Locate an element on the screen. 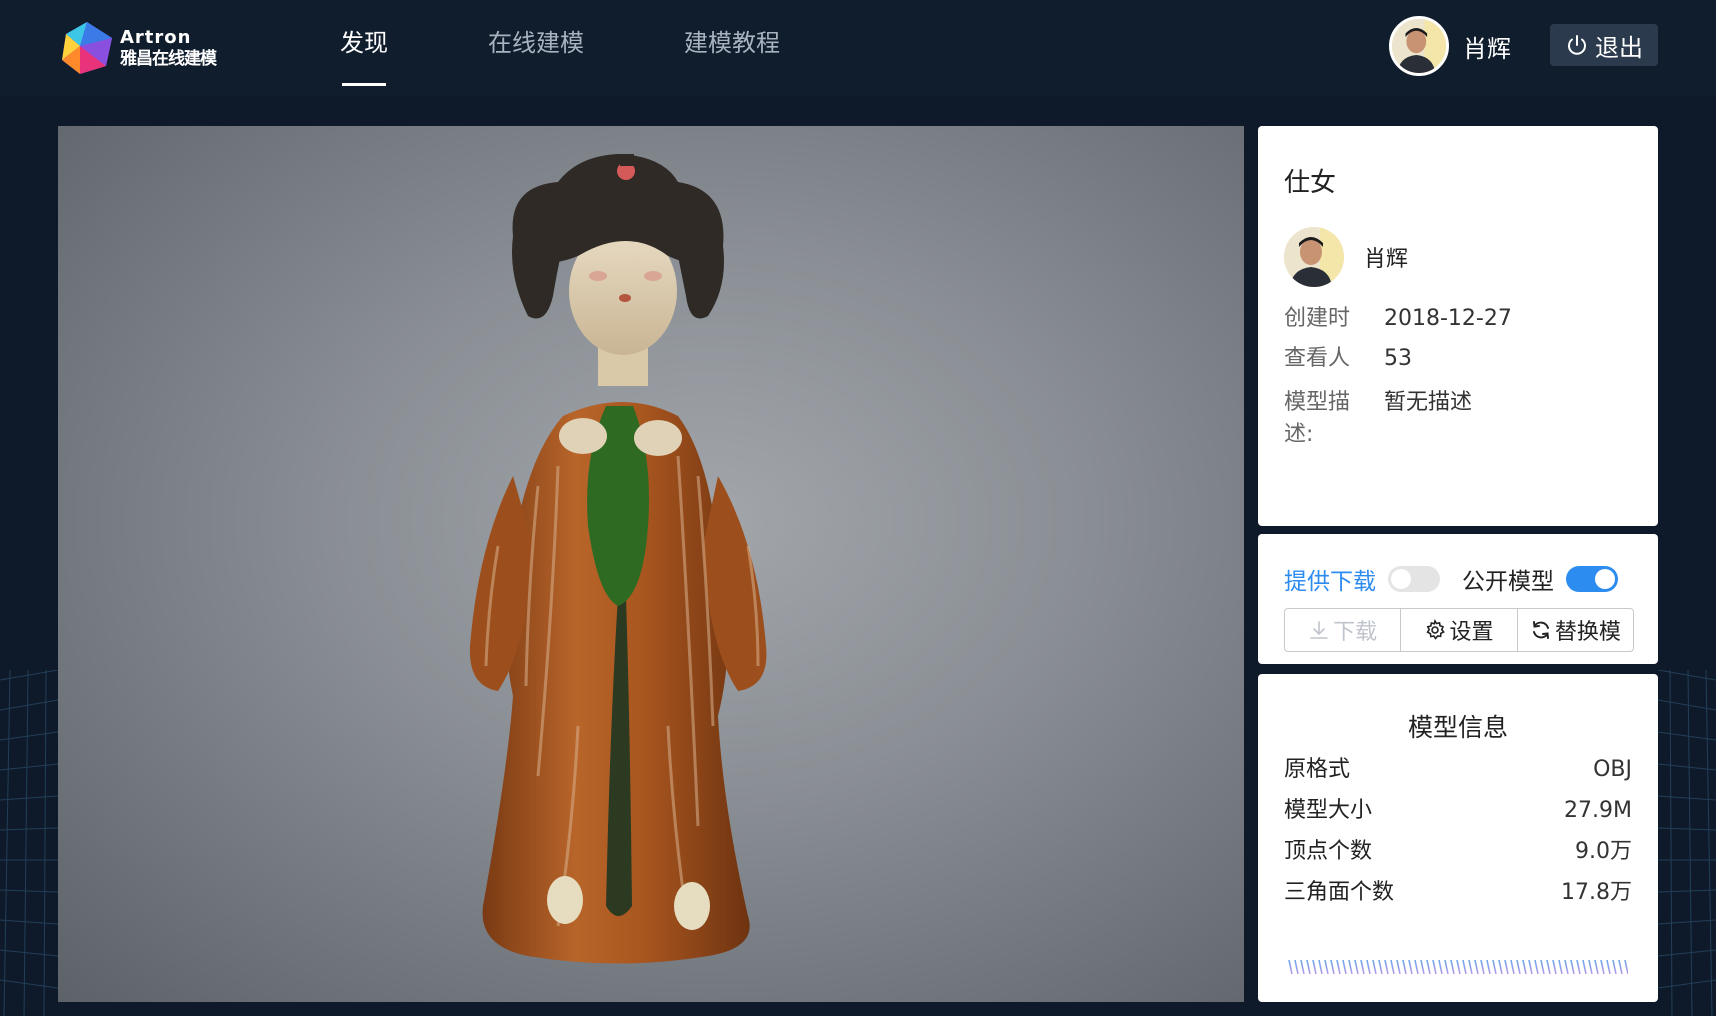 Image resolution: width=1716 pixels, height=1016 pixels. model-info-panel: 仕女 肖辉 创建时 2018-12-27 查看人 53 模型描述: 暂无描述 is located at coordinates (1458, 326).